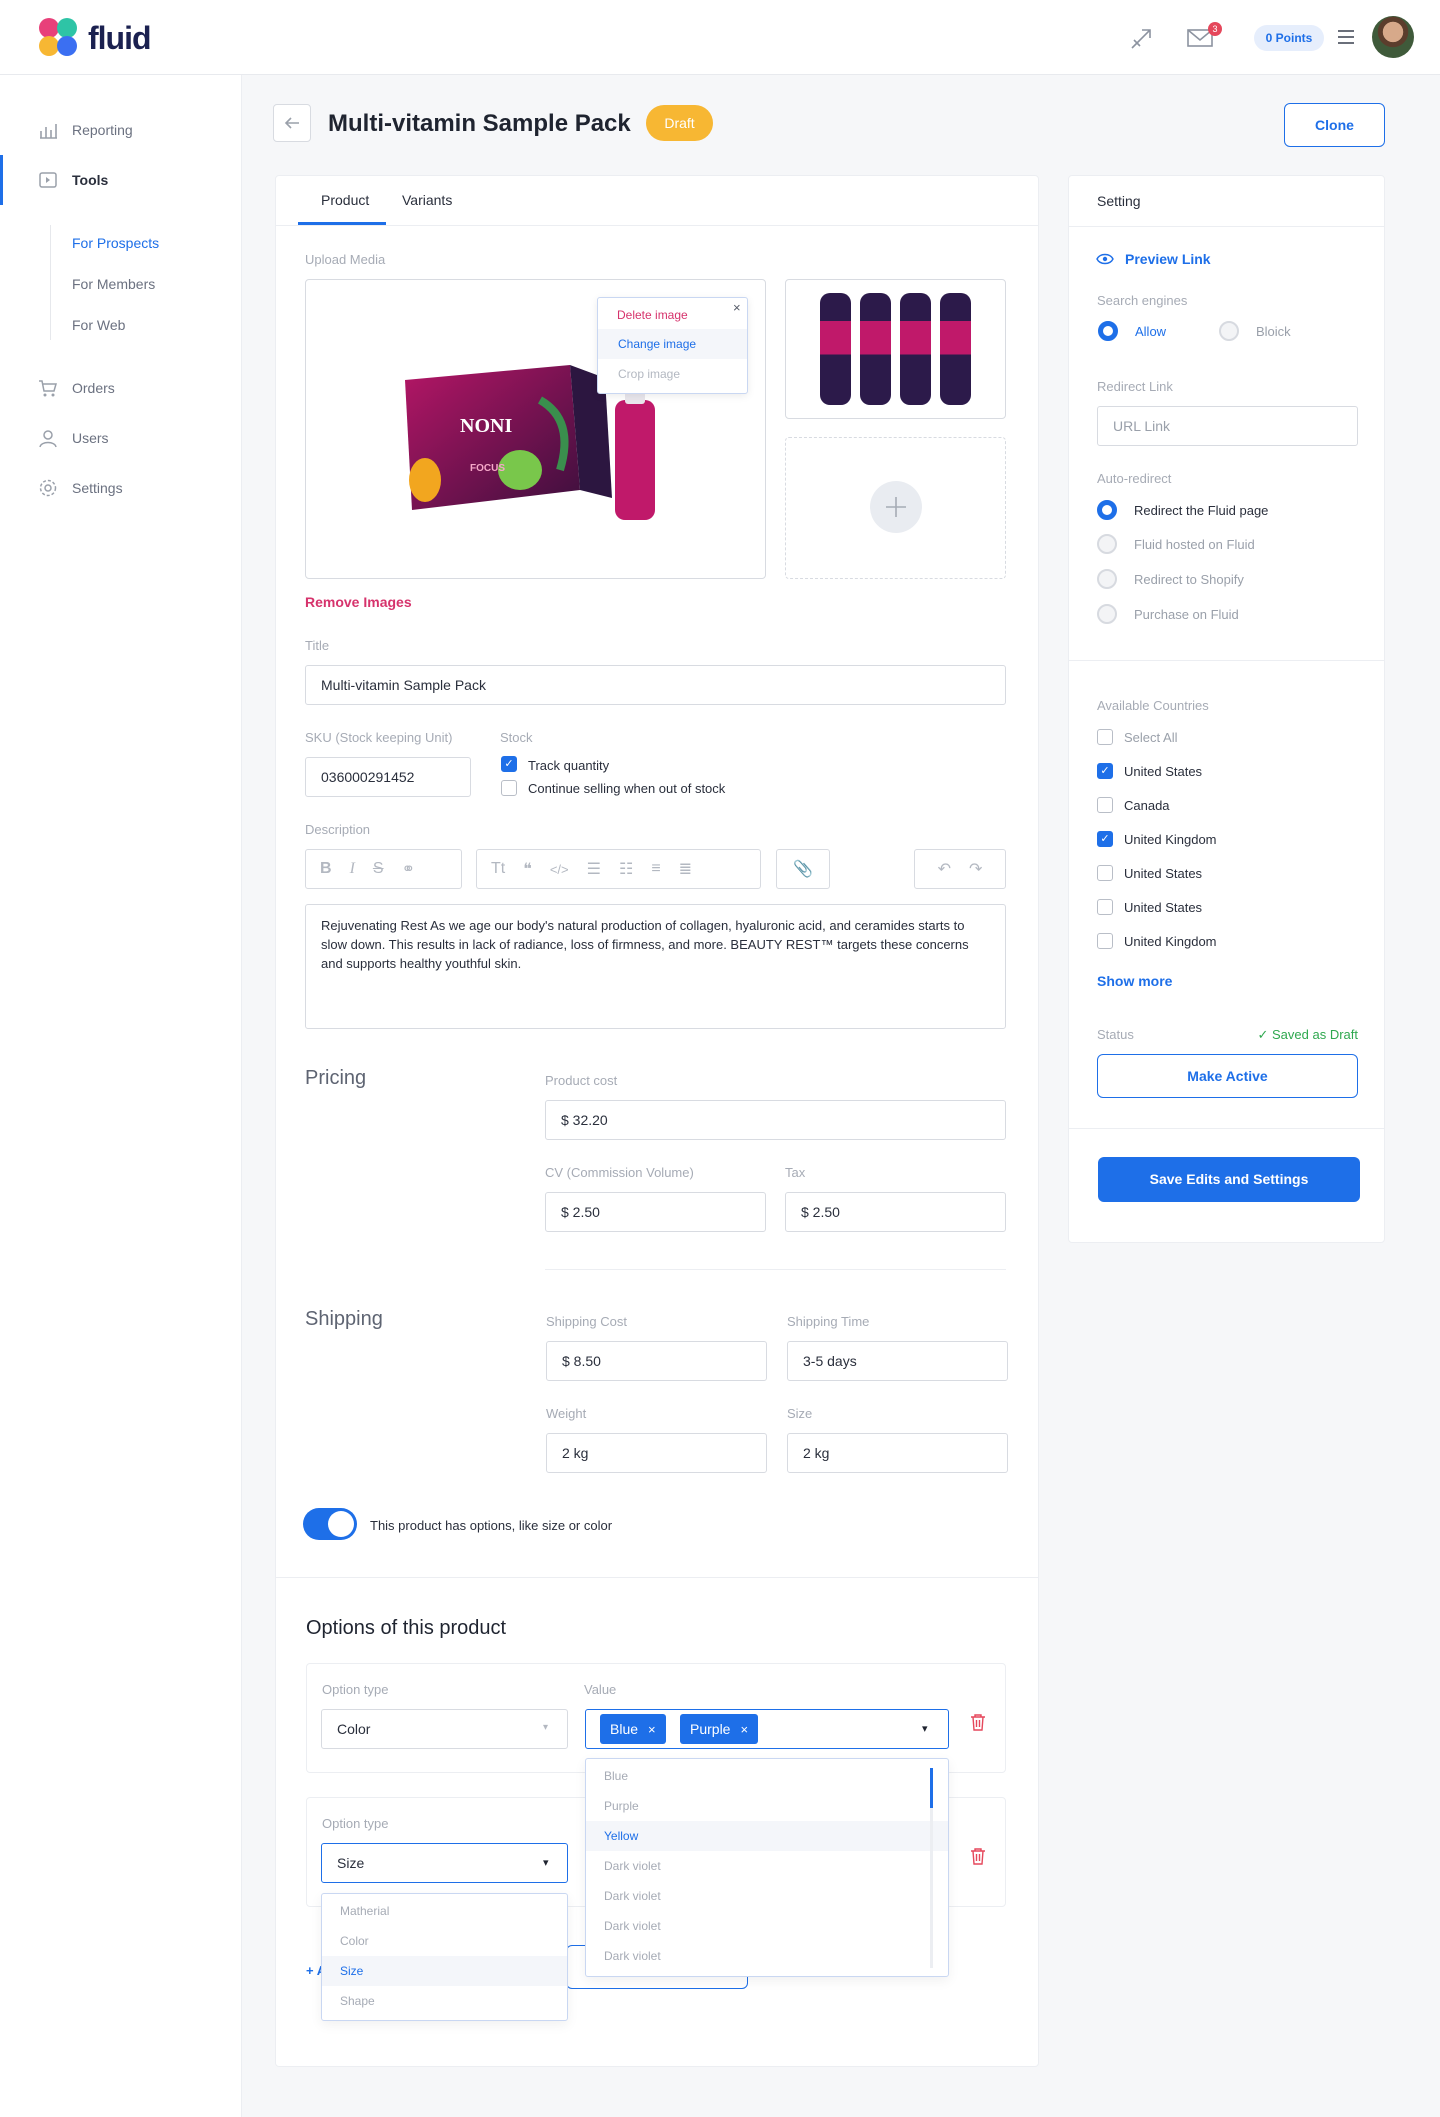 The height and width of the screenshot is (2117, 1440). What do you see at coordinates (527, 869) in the screenshot?
I see `quote-icon: ❝` at bounding box center [527, 869].